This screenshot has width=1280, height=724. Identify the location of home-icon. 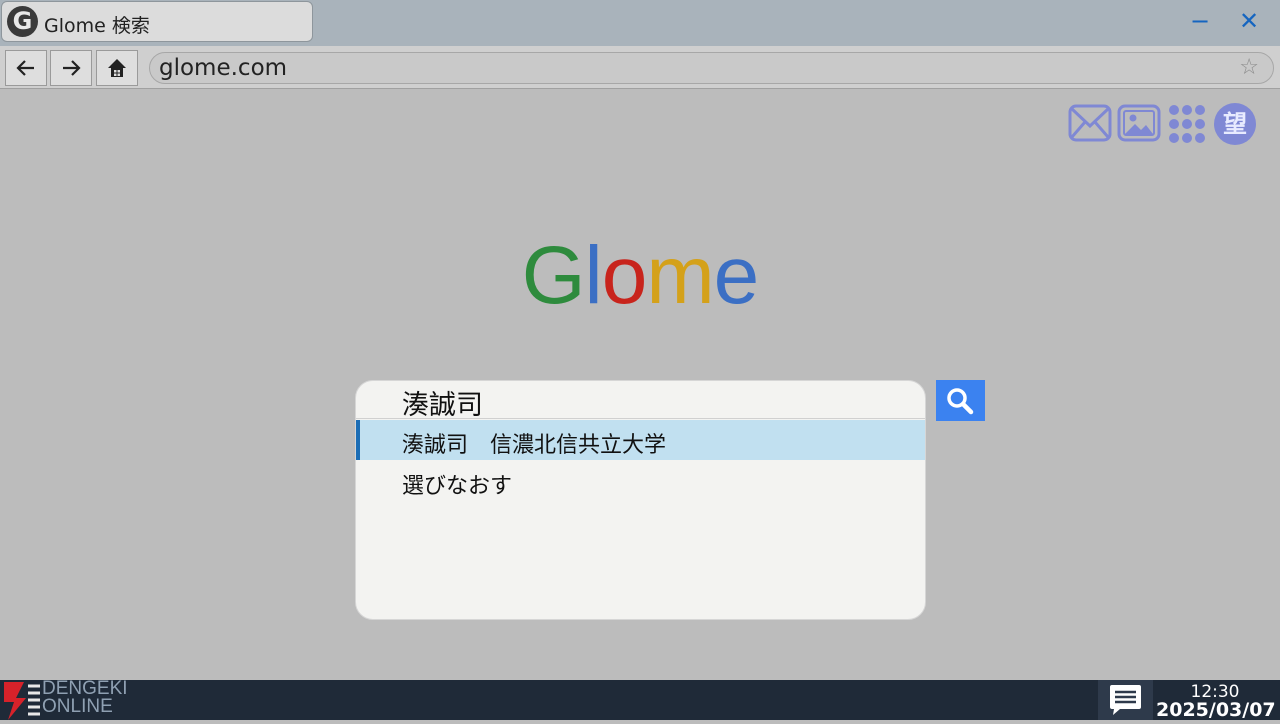
(117, 68).